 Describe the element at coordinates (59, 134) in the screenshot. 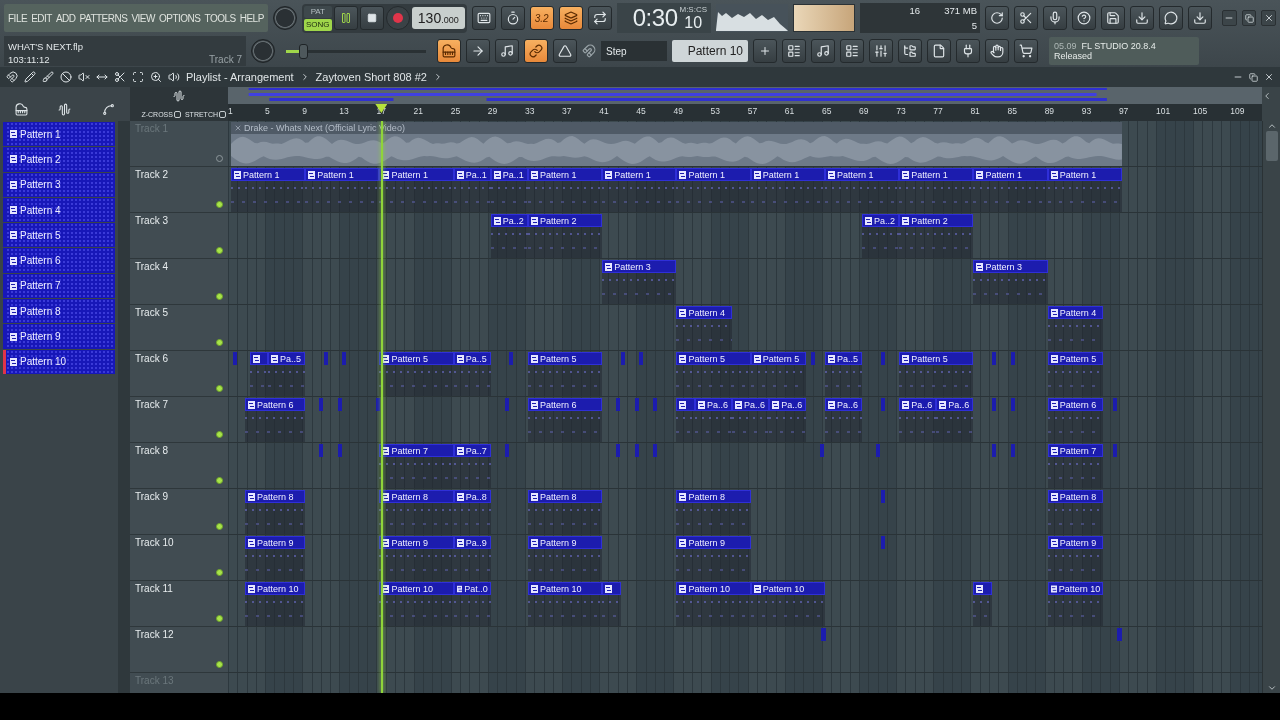

I see `pattern-item: Pattern 1` at that location.